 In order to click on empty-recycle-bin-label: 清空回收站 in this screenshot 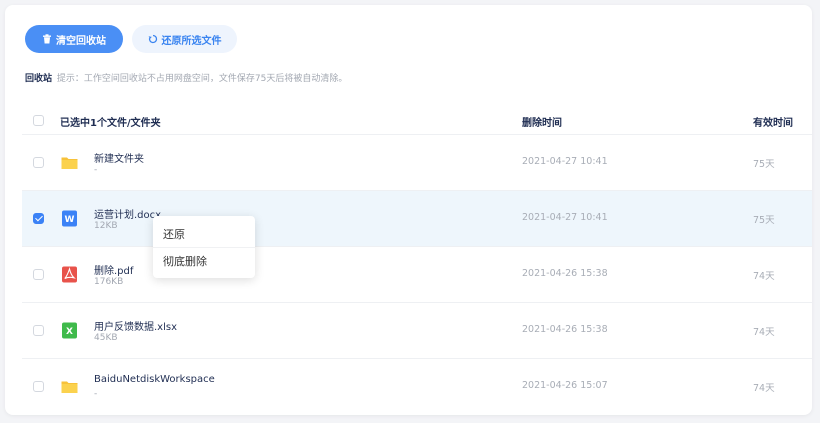, I will do `click(81, 41)`.